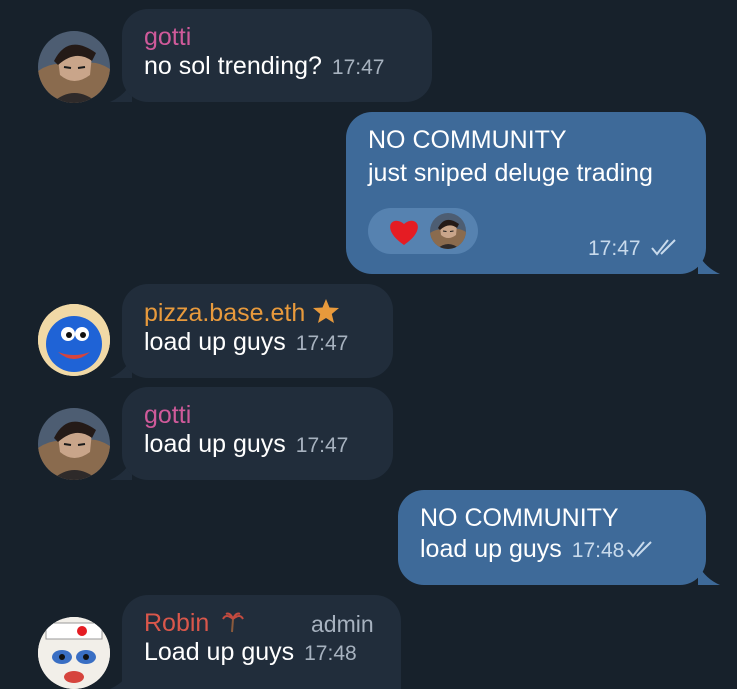  I want to click on message-bubble: Robin Load up guys 17:48, so click(261, 642).